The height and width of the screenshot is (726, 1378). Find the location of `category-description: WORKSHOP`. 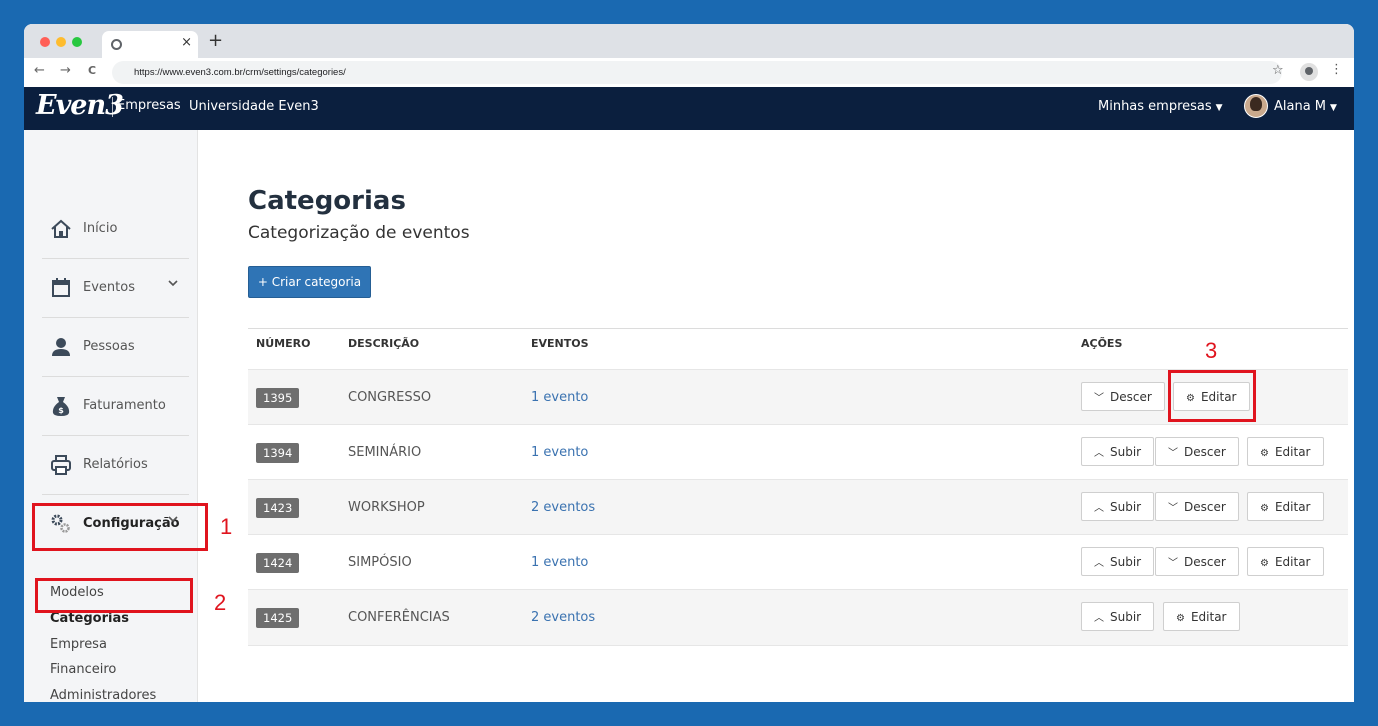

category-description: WORKSHOP is located at coordinates (386, 507).